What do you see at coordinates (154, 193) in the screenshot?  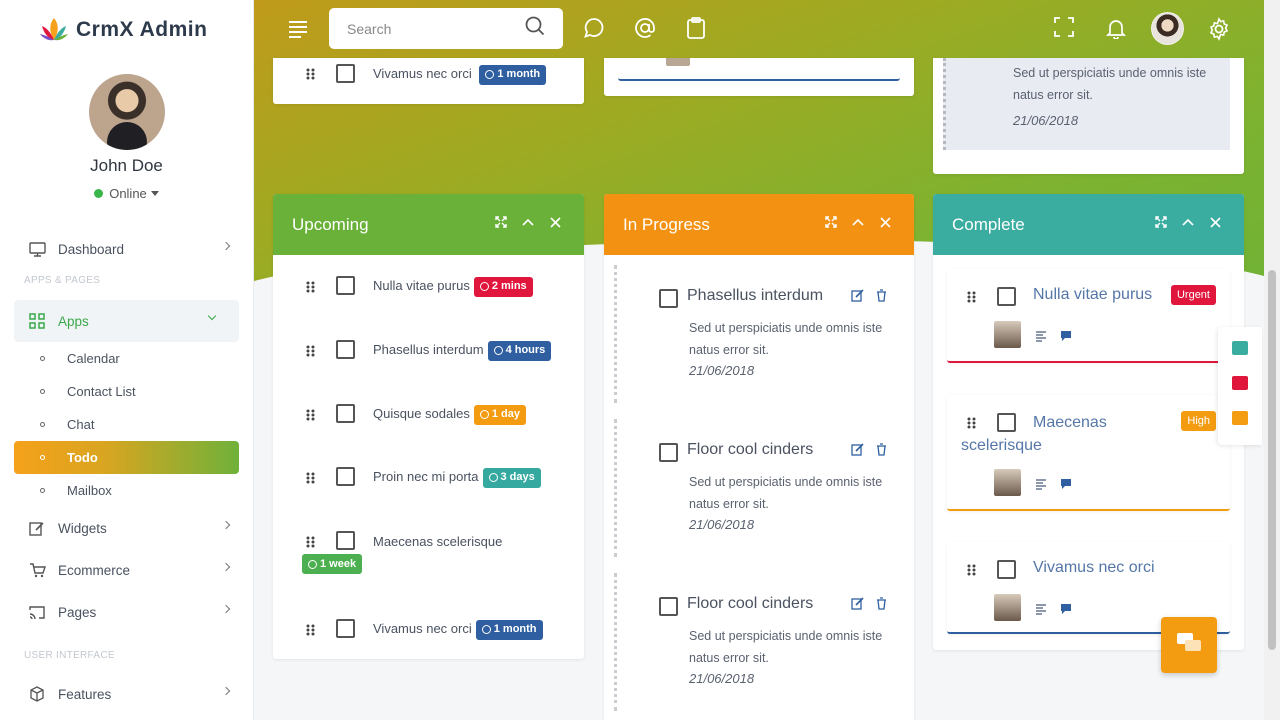 I see `caret-down-icon` at bounding box center [154, 193].